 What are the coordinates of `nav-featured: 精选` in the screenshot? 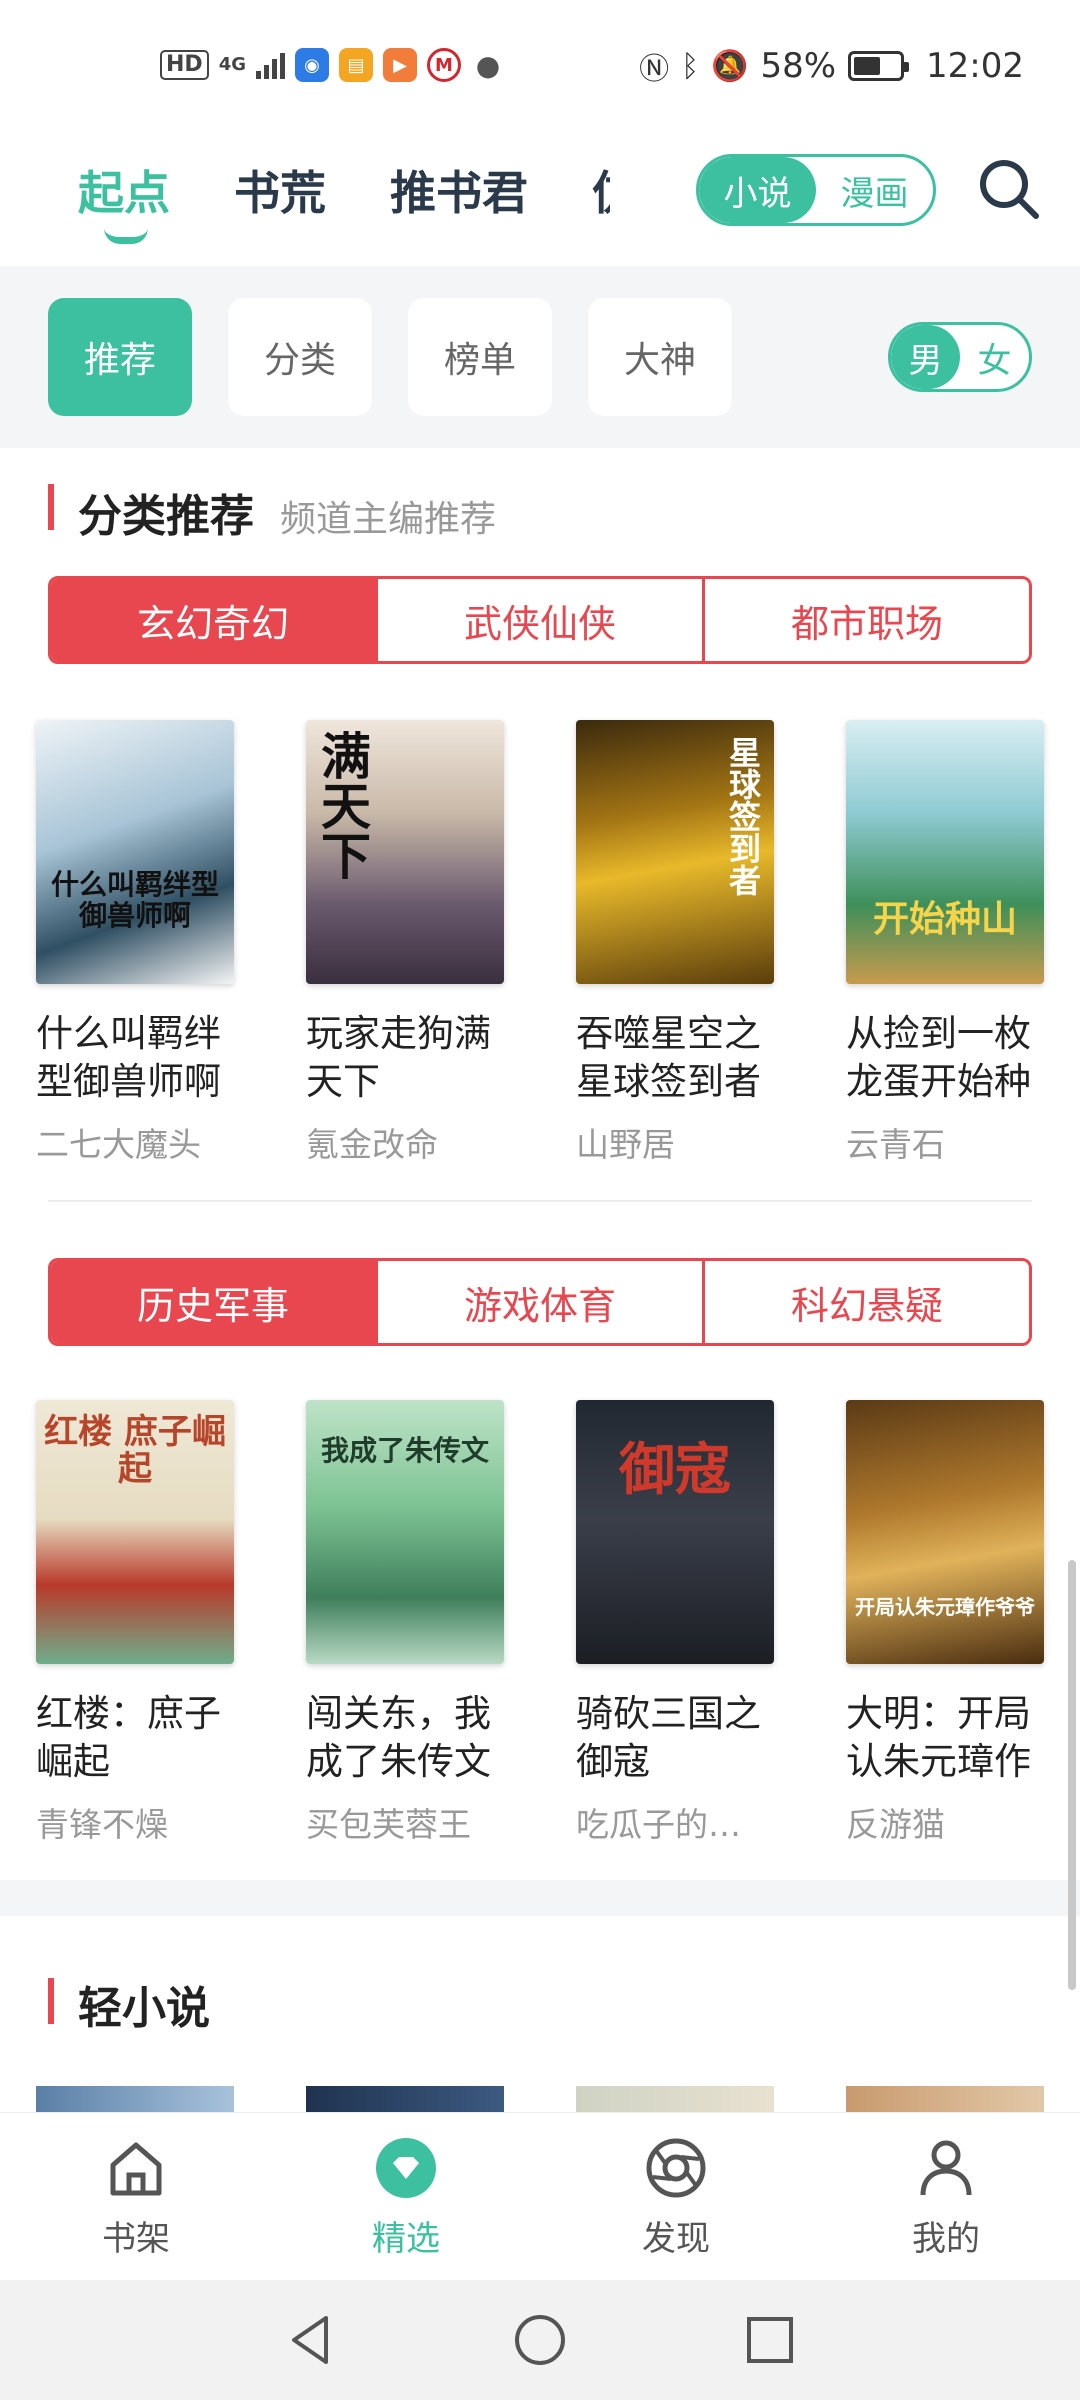 It's located at (406, 2197).